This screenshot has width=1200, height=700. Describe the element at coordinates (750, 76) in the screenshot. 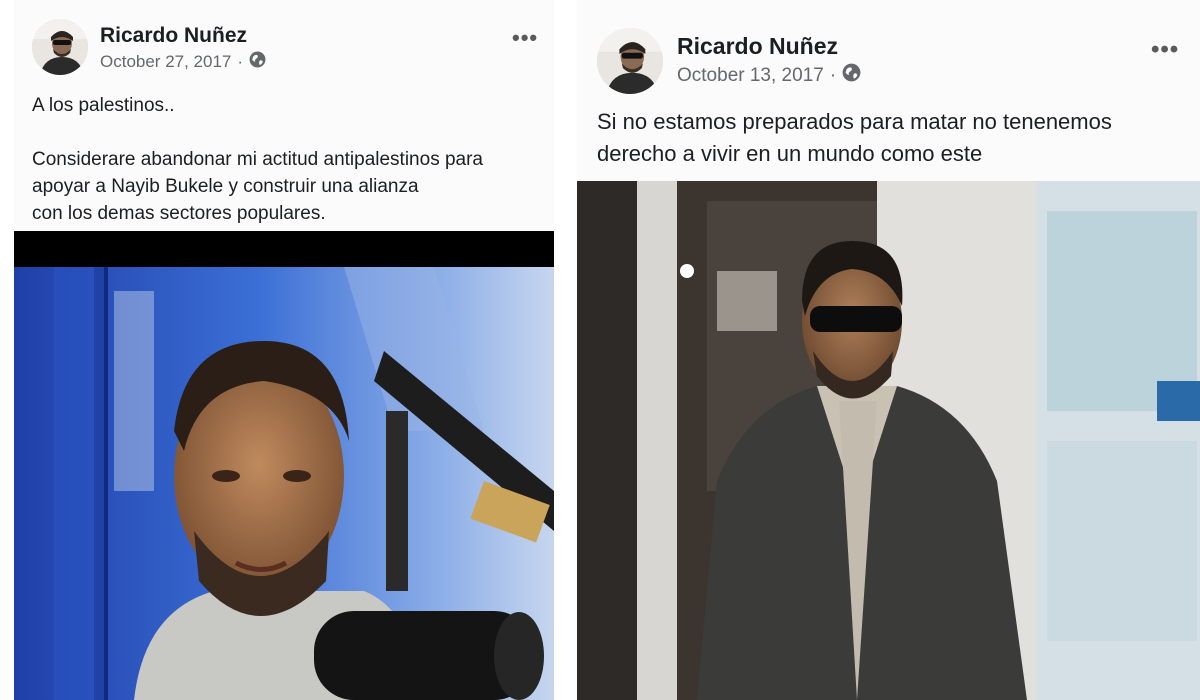

I see `post-date: October 13, 2017` at that location.